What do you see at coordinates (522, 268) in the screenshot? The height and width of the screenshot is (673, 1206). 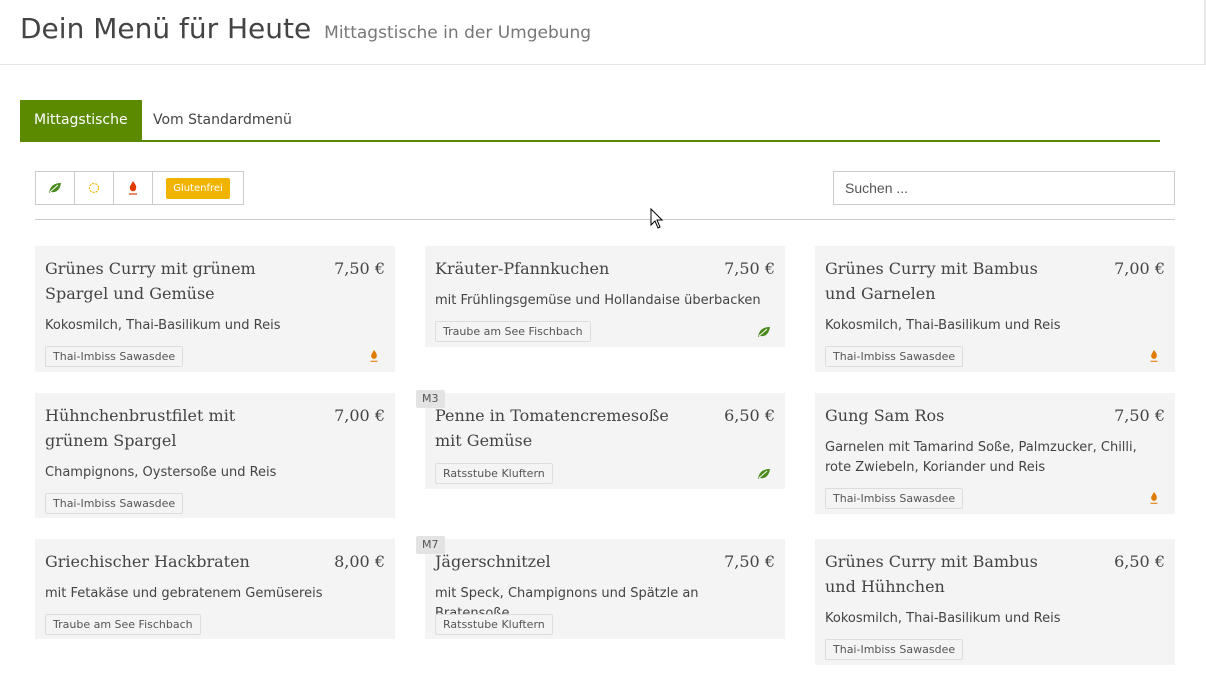 I see `dish-name: Kräuter-Pfannkuchen` at bounding box center [522, 268].